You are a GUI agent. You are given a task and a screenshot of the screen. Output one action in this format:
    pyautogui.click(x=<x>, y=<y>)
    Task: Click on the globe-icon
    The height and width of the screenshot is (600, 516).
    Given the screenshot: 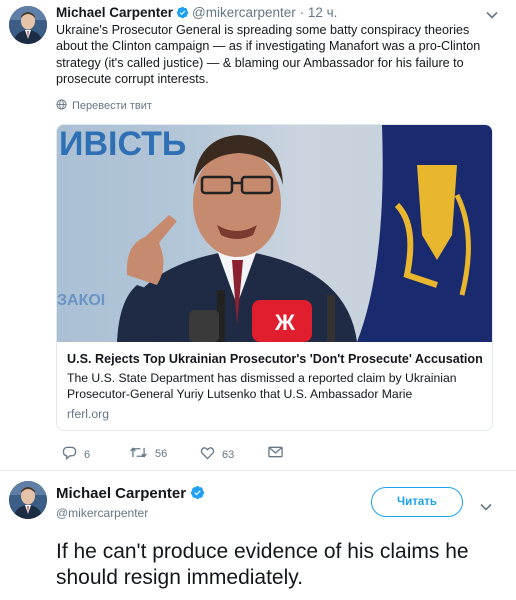 What is the action you would take?
    pyautogui.click(x=61, y=106)
    